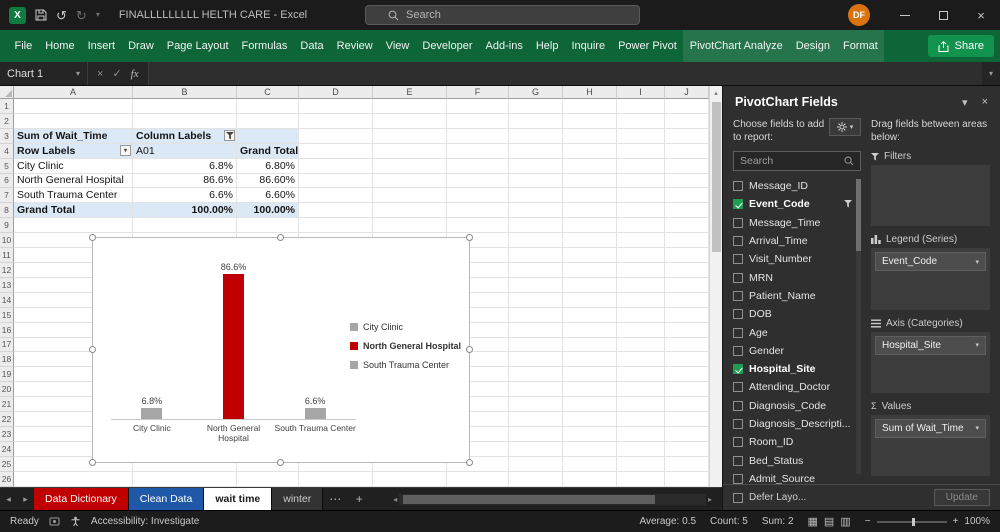 This screenshot has width=1000, height=532. What do you see at coordinates (641, 479) in the screenshot?
I see `cell-i26` at bounding box center [641, 479].